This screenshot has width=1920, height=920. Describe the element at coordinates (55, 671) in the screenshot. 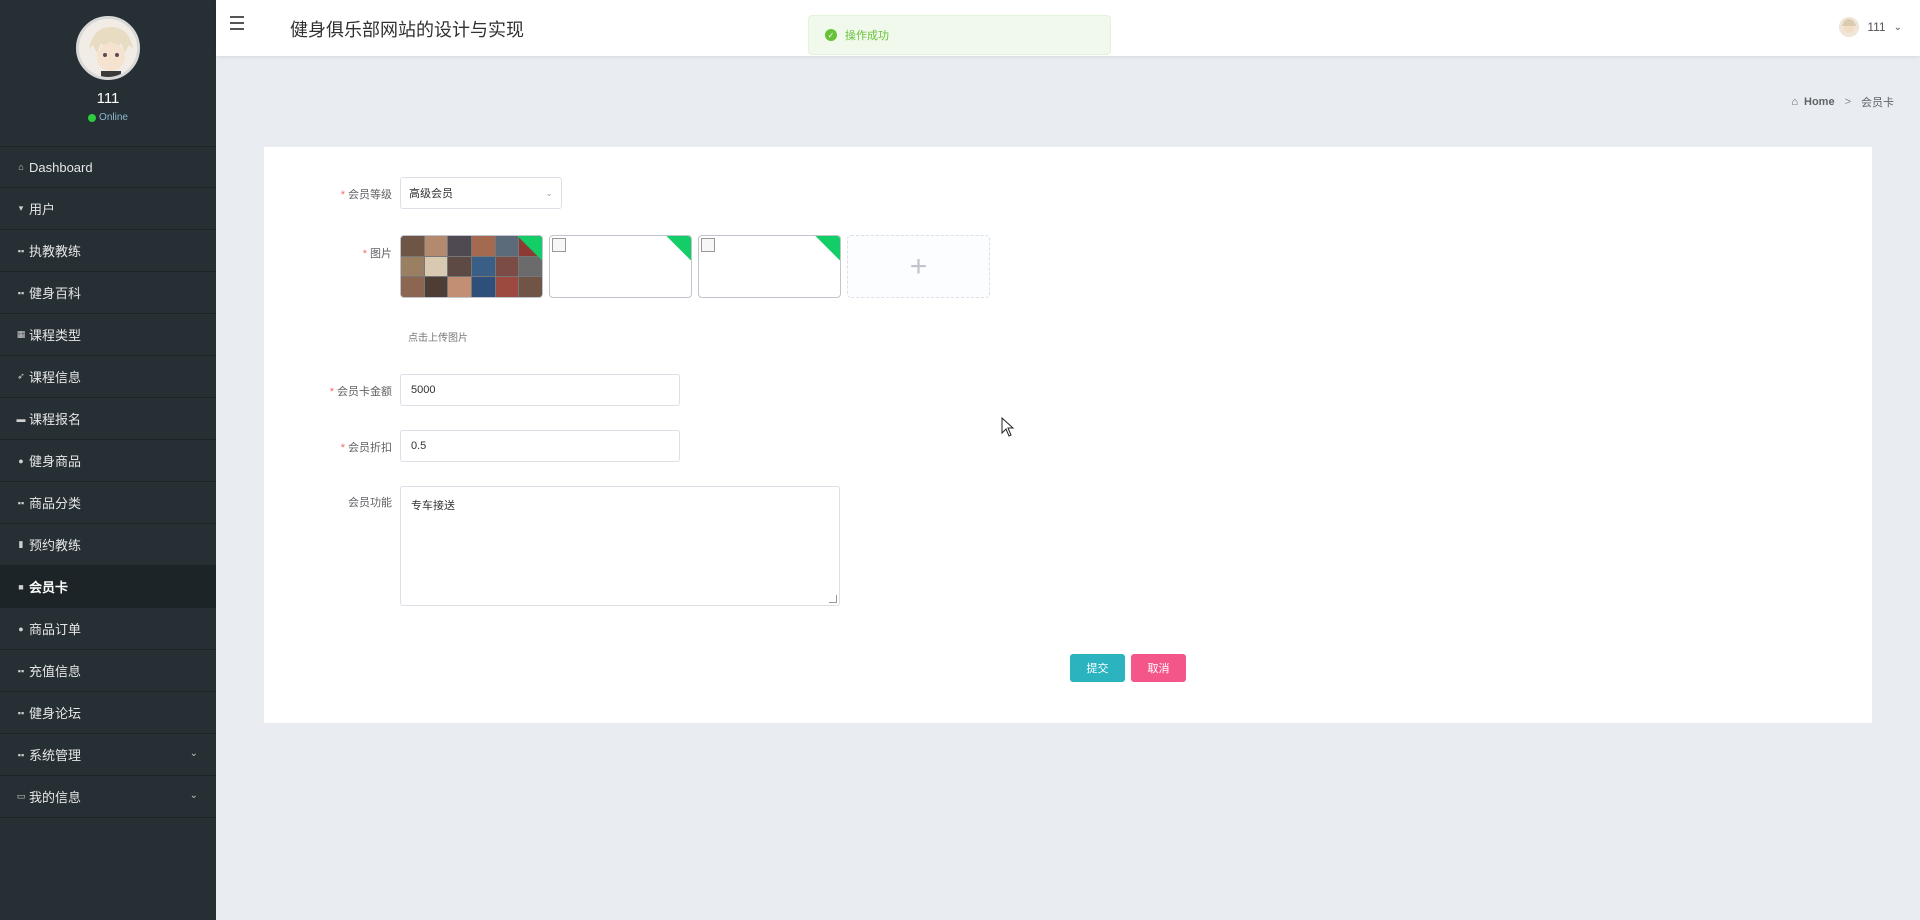

I see `sidebar-item-label: 充值信息` at that location.